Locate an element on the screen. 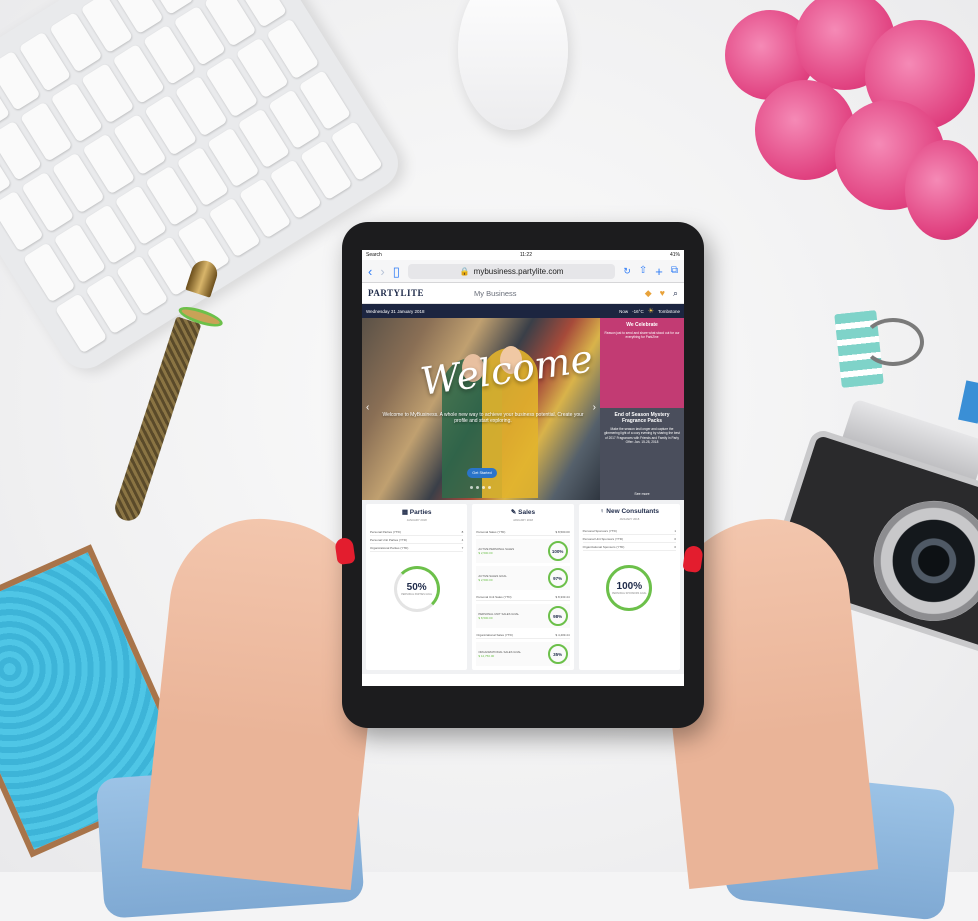 The width and height of the screenshot is (978, 921). consultants-goal-ring: 100% PERSONAL SPONSORS GOAL is located at coordinates (629, 588).